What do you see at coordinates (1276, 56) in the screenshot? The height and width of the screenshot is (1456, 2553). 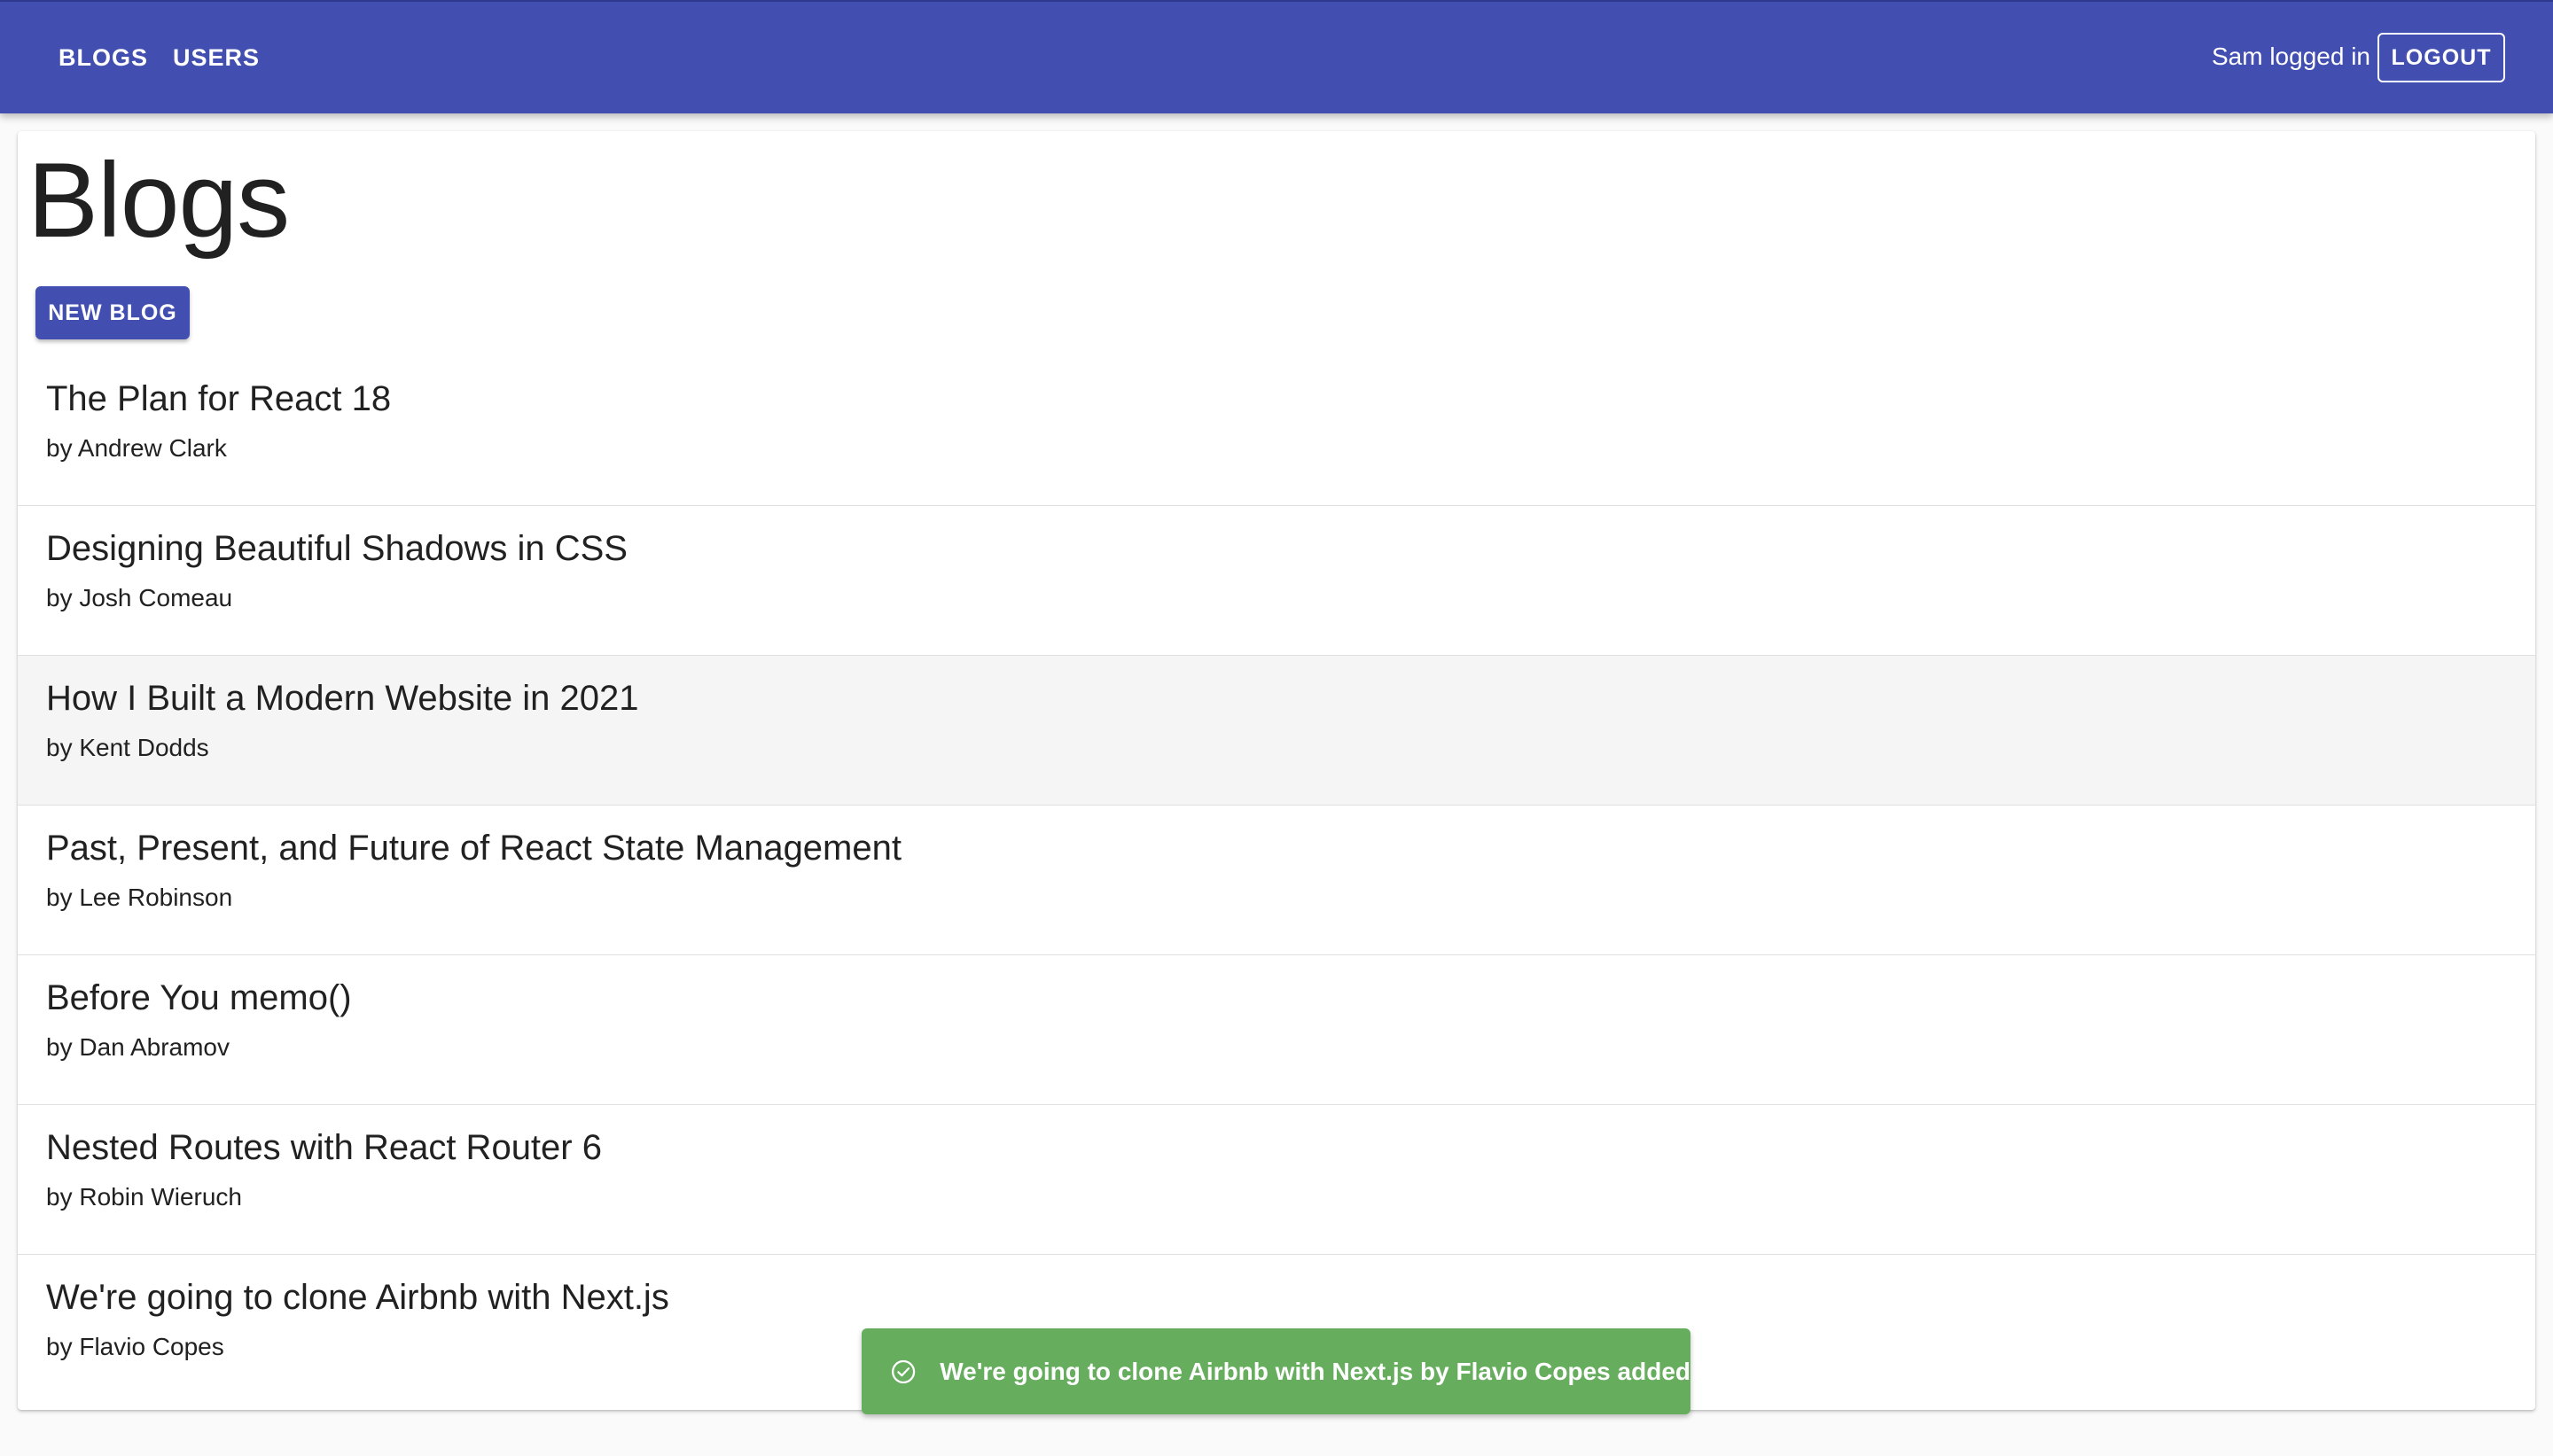 I see `app-bar: BLOGS USERS Sam logged in LOGOUT` at bounding box center [1276, 56].